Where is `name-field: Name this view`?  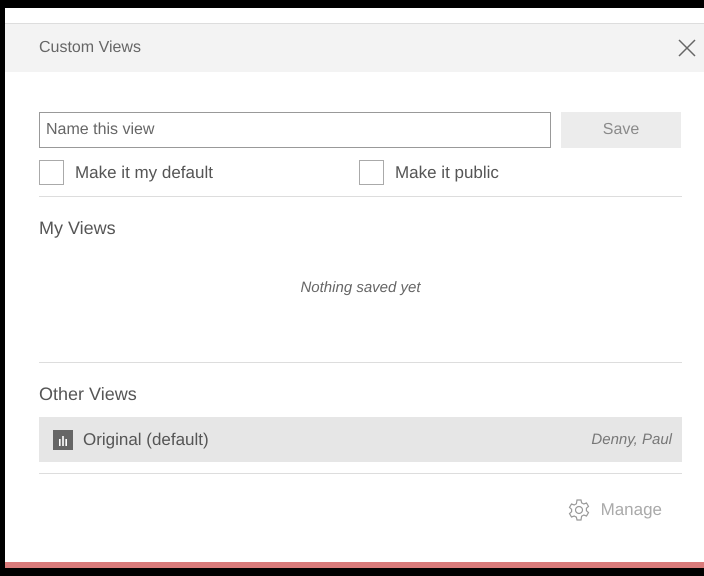 name-field: Name this view is located at coordinates (295, 130).